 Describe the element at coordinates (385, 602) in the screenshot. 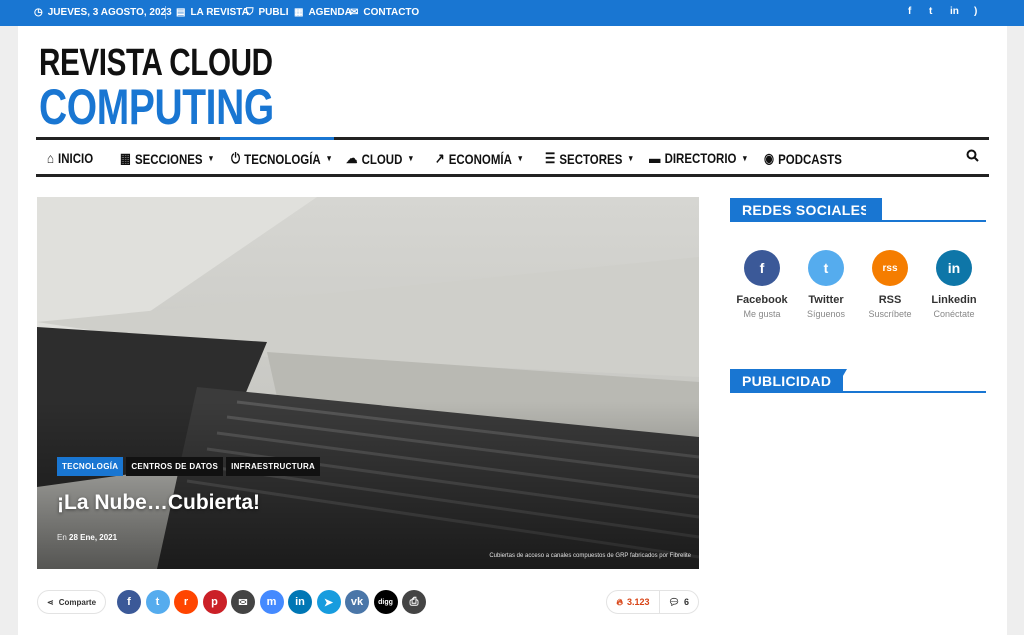

I see `digg-icon: digg` at that location.